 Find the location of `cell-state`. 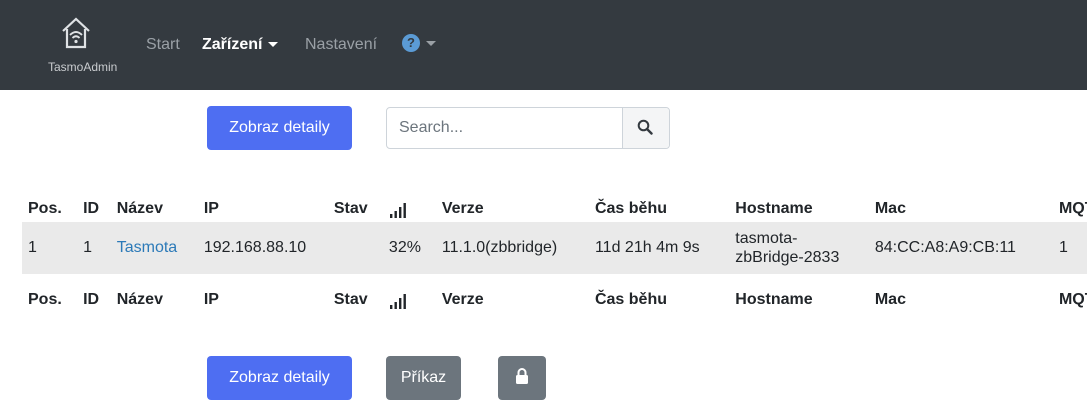

cell-state is located at coordinates (355, 248).